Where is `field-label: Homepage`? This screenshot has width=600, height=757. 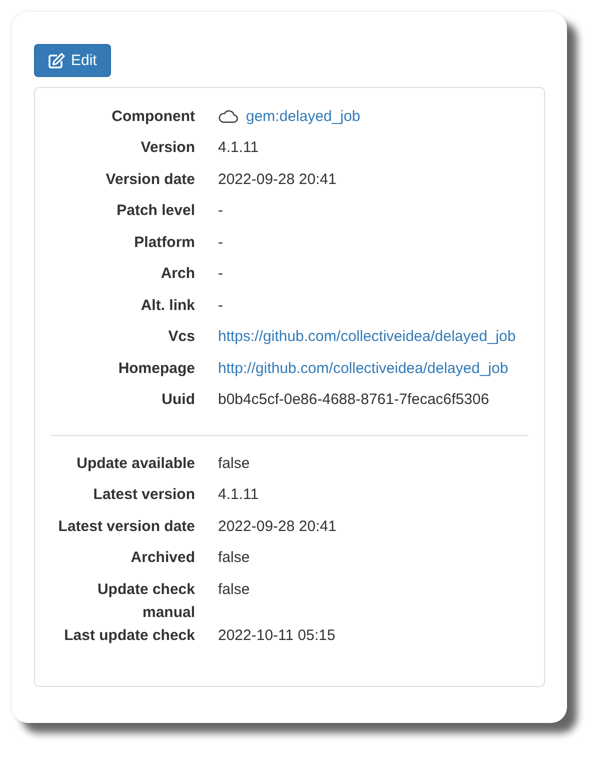 field-label: Homepage is located at coordinates (156, 368).